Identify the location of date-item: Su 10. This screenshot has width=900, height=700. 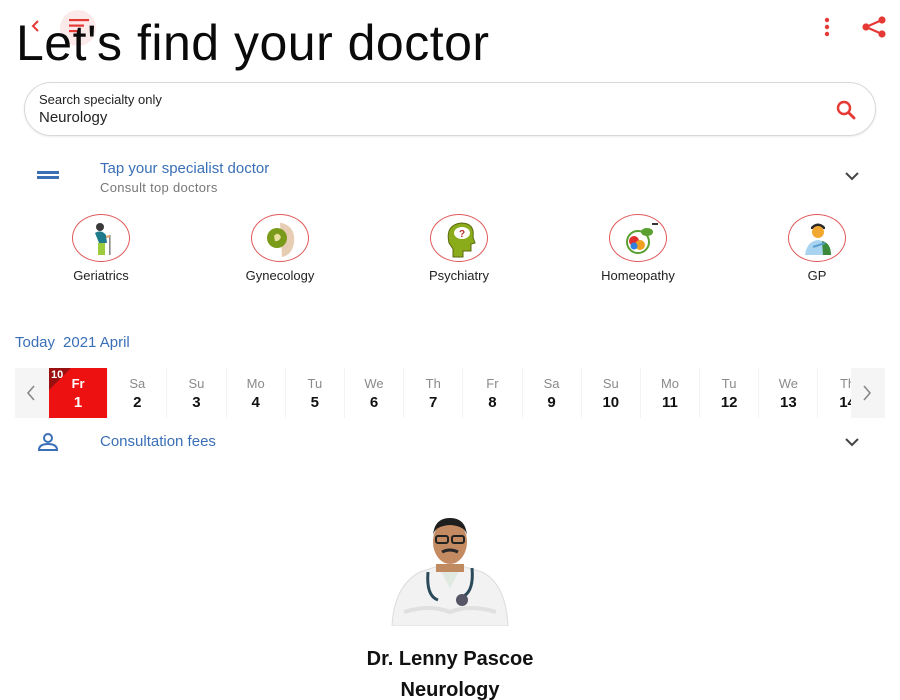
(611, 393).